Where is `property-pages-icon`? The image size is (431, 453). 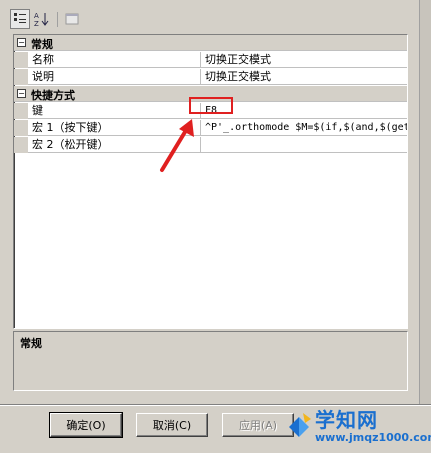
property-pages-icon is located at coordinates (72, 19).